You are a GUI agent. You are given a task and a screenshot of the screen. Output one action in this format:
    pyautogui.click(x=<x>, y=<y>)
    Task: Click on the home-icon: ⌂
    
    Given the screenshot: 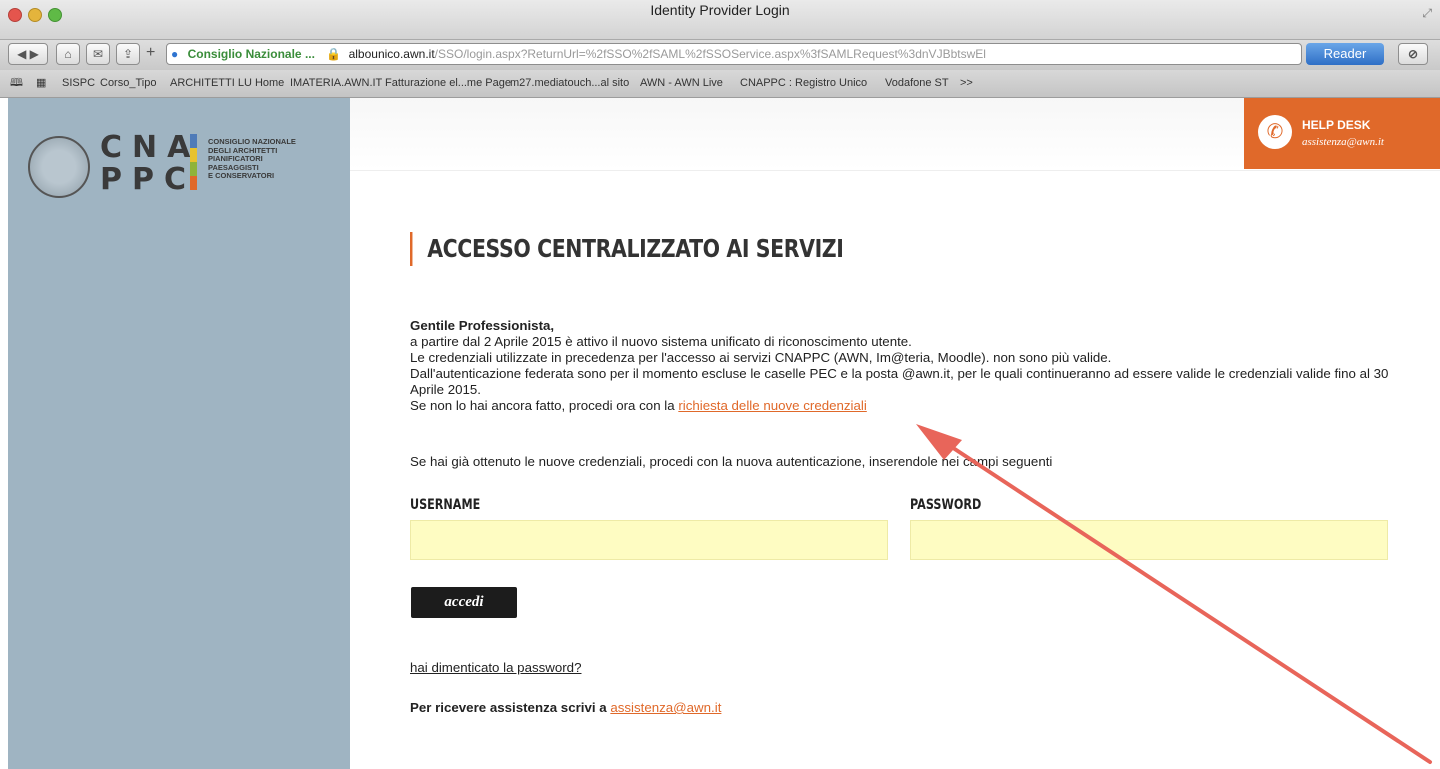 What is the action you would take?
    pyautogui.click(x=68, y=54)
    